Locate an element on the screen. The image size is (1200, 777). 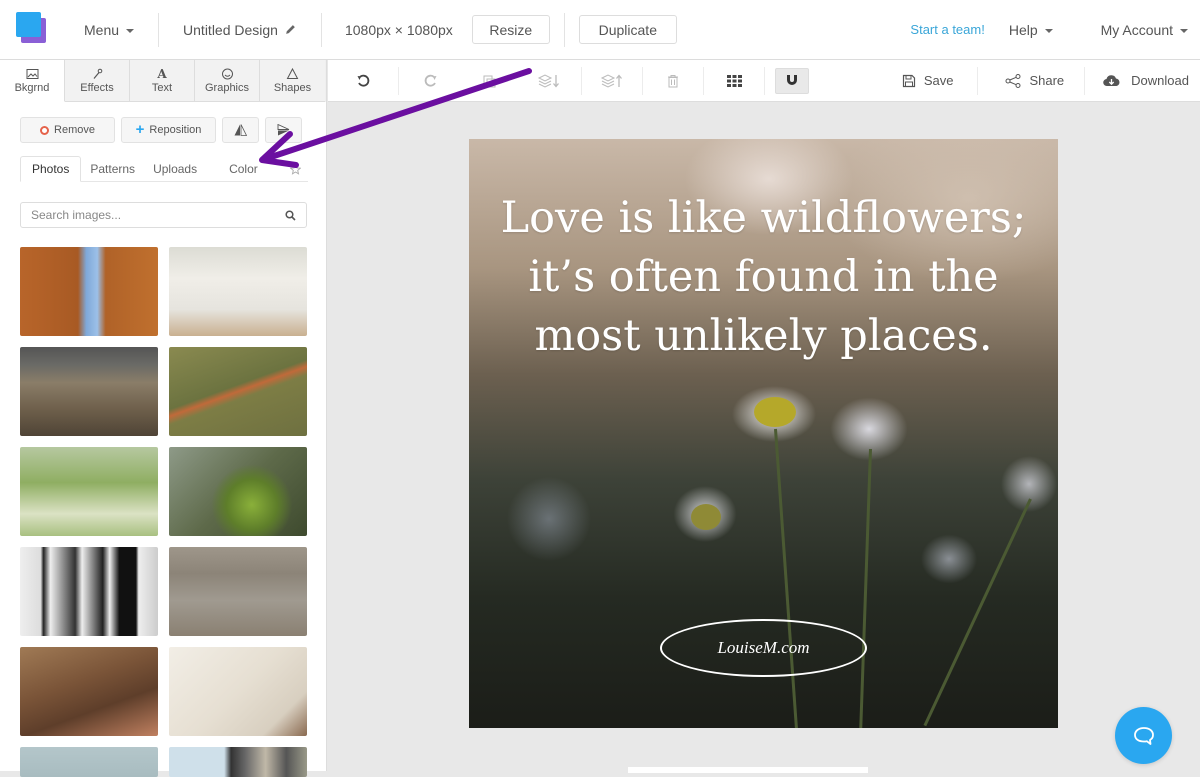
tab-graphics: Graphics is located at coordinates (227, 81).